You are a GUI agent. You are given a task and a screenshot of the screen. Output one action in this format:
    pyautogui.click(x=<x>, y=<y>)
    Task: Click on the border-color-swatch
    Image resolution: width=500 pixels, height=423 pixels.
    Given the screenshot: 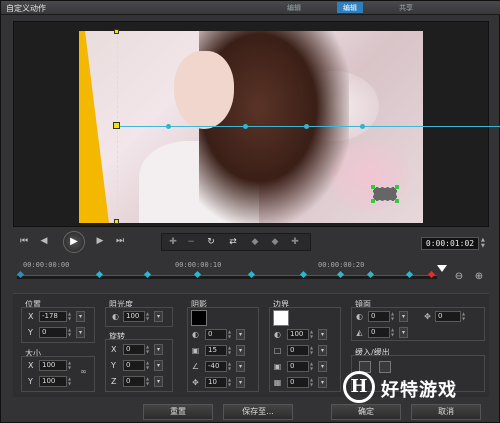 What is the action you would take?
    pyautogui.click(x=281, y=318)
    